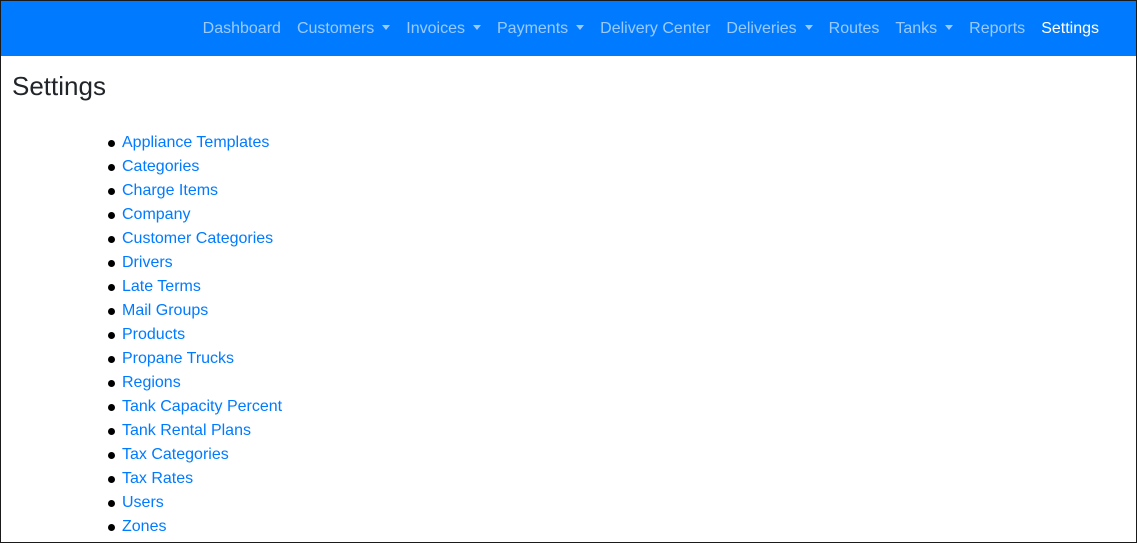 This screenshot has width=1137, height=543. I want to click on list-item: Tank Capacity Percent, so click(193, 407).